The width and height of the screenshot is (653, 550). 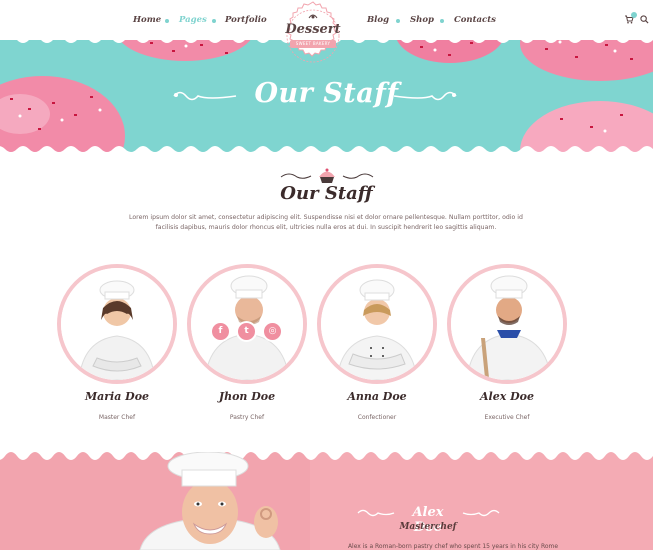 What do you see at coordinates (327, 175) in the screenshot?
I see `cupcake-ornament` at bounding box center [327, 175].